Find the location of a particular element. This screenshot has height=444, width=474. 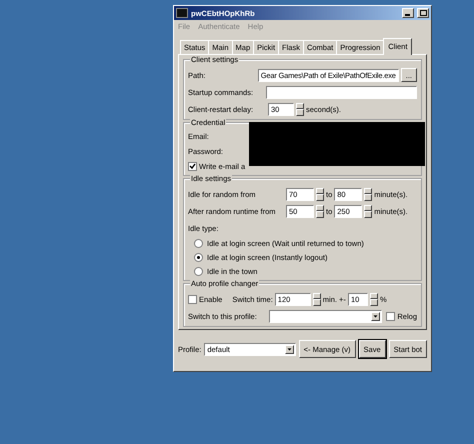

maximize-button is located at coordinates (423, 13).